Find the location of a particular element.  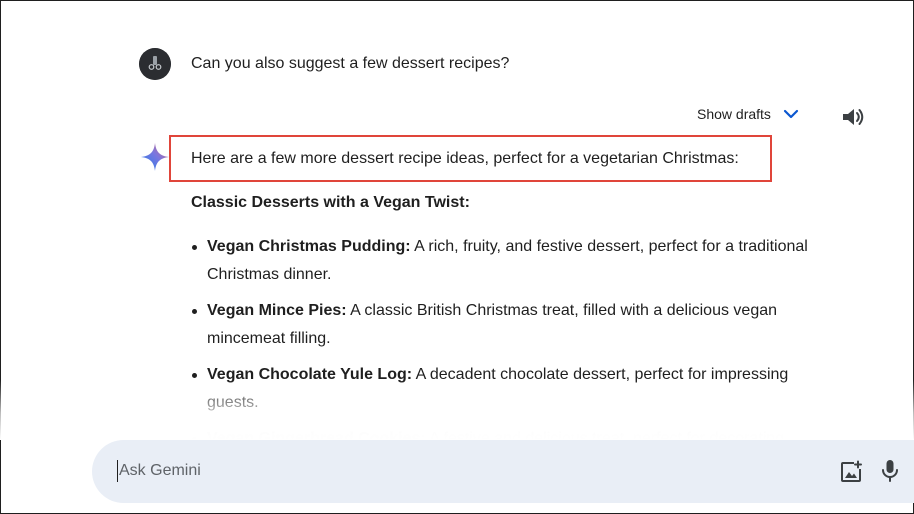

list-item-title: Vegan Chocolate Yule Log: is located at coordinates (310, 374).